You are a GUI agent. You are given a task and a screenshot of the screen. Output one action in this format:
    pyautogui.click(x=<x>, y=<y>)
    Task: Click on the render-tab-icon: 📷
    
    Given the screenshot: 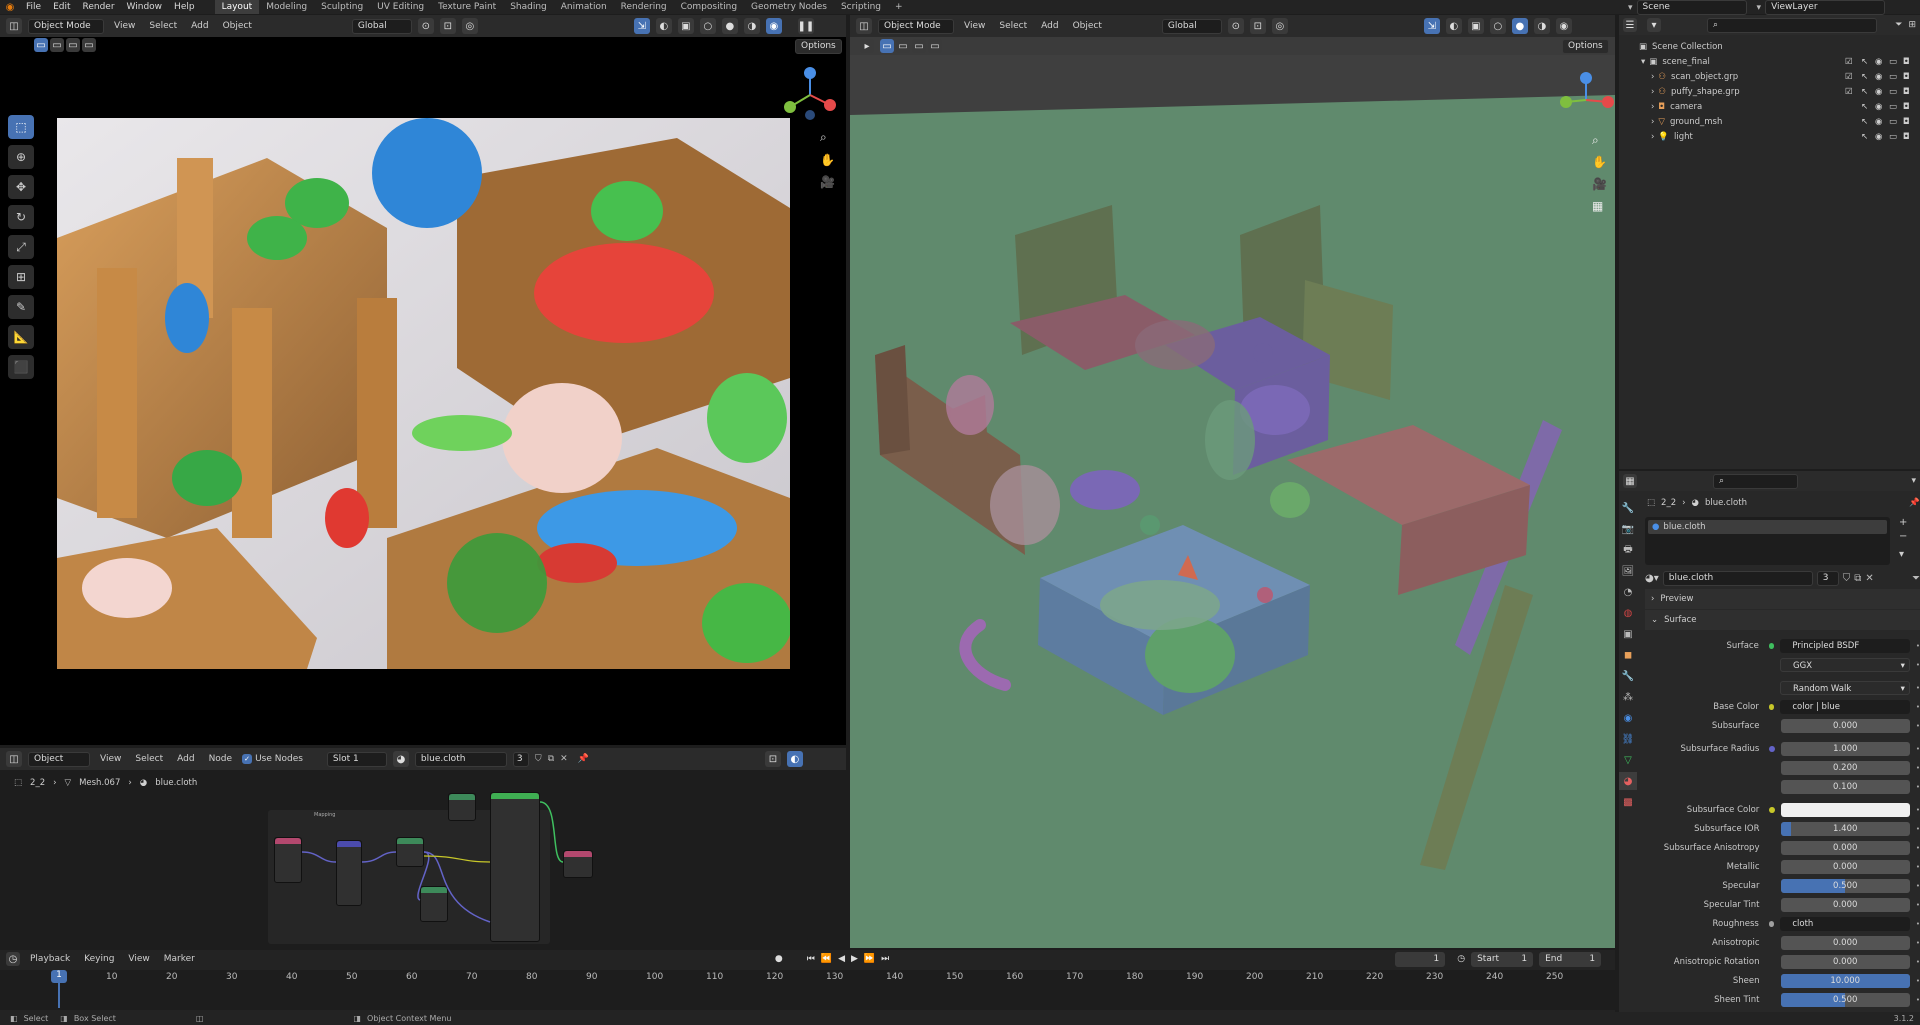 What is the action you would take?
    pyautogui.click(x=1628, y=529)
    